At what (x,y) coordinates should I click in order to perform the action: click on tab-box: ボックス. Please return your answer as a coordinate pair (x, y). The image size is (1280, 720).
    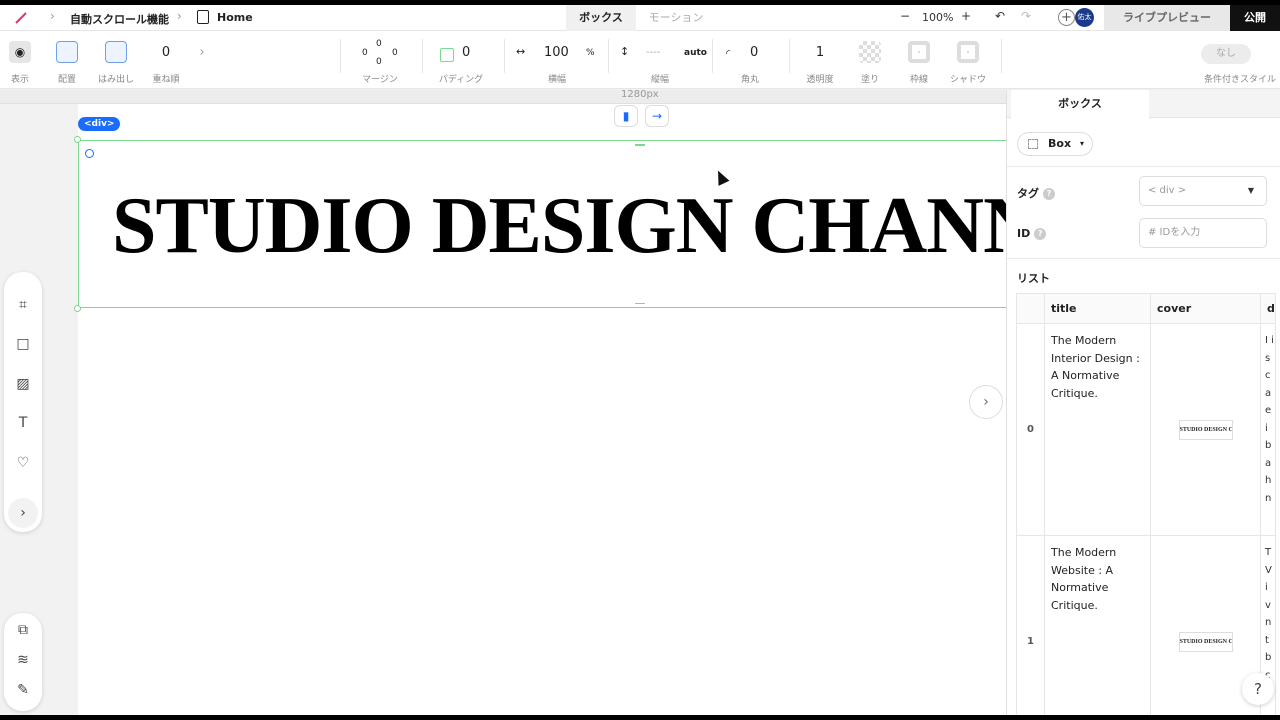
    Looking at the image, I should click on (601, 18).